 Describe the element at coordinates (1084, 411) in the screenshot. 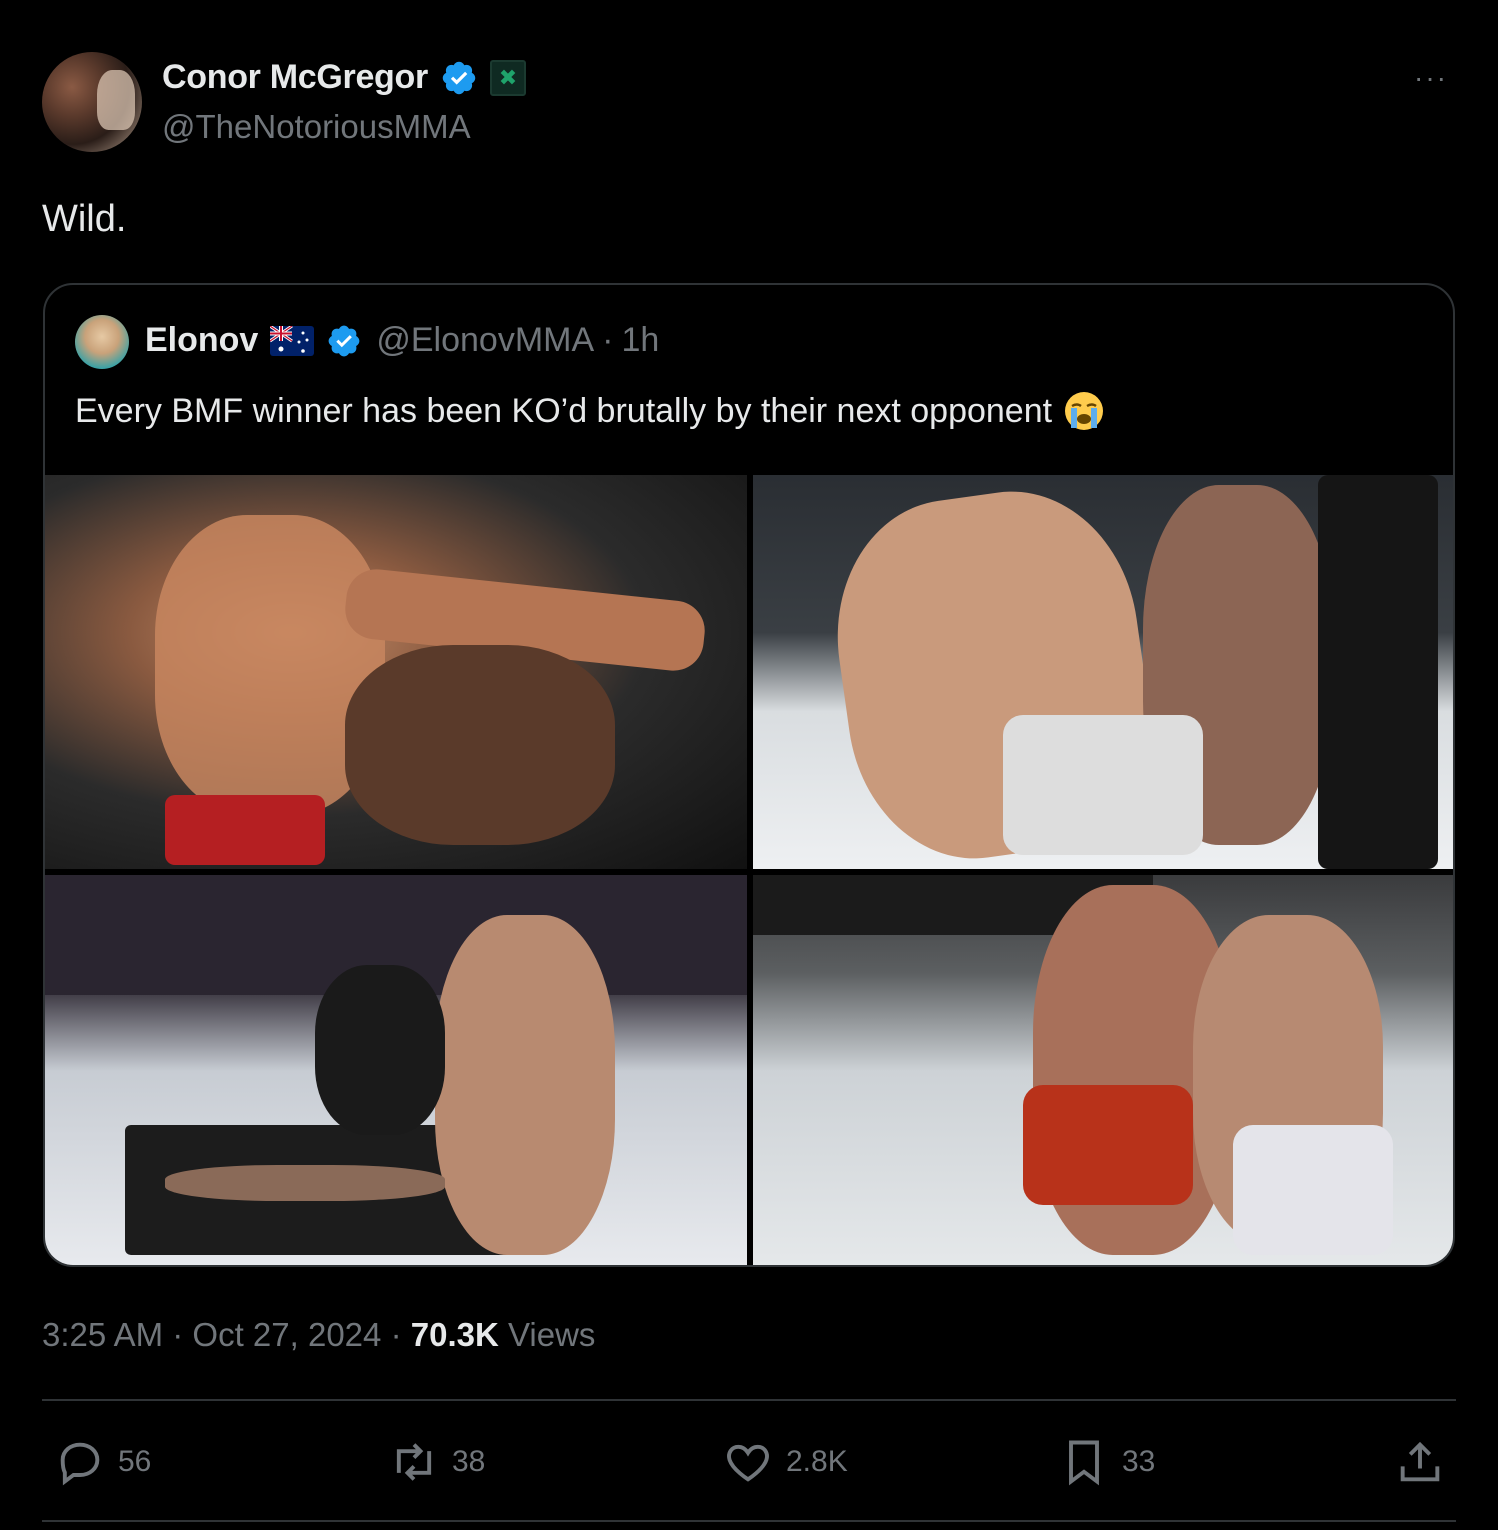

I see `loudly-crying-face-icon` at that location.